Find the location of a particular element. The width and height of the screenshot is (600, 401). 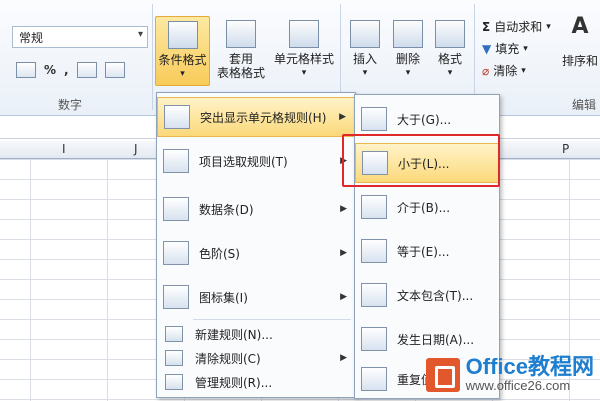

increase-decimal-icon is located at coordinates (86, 70).